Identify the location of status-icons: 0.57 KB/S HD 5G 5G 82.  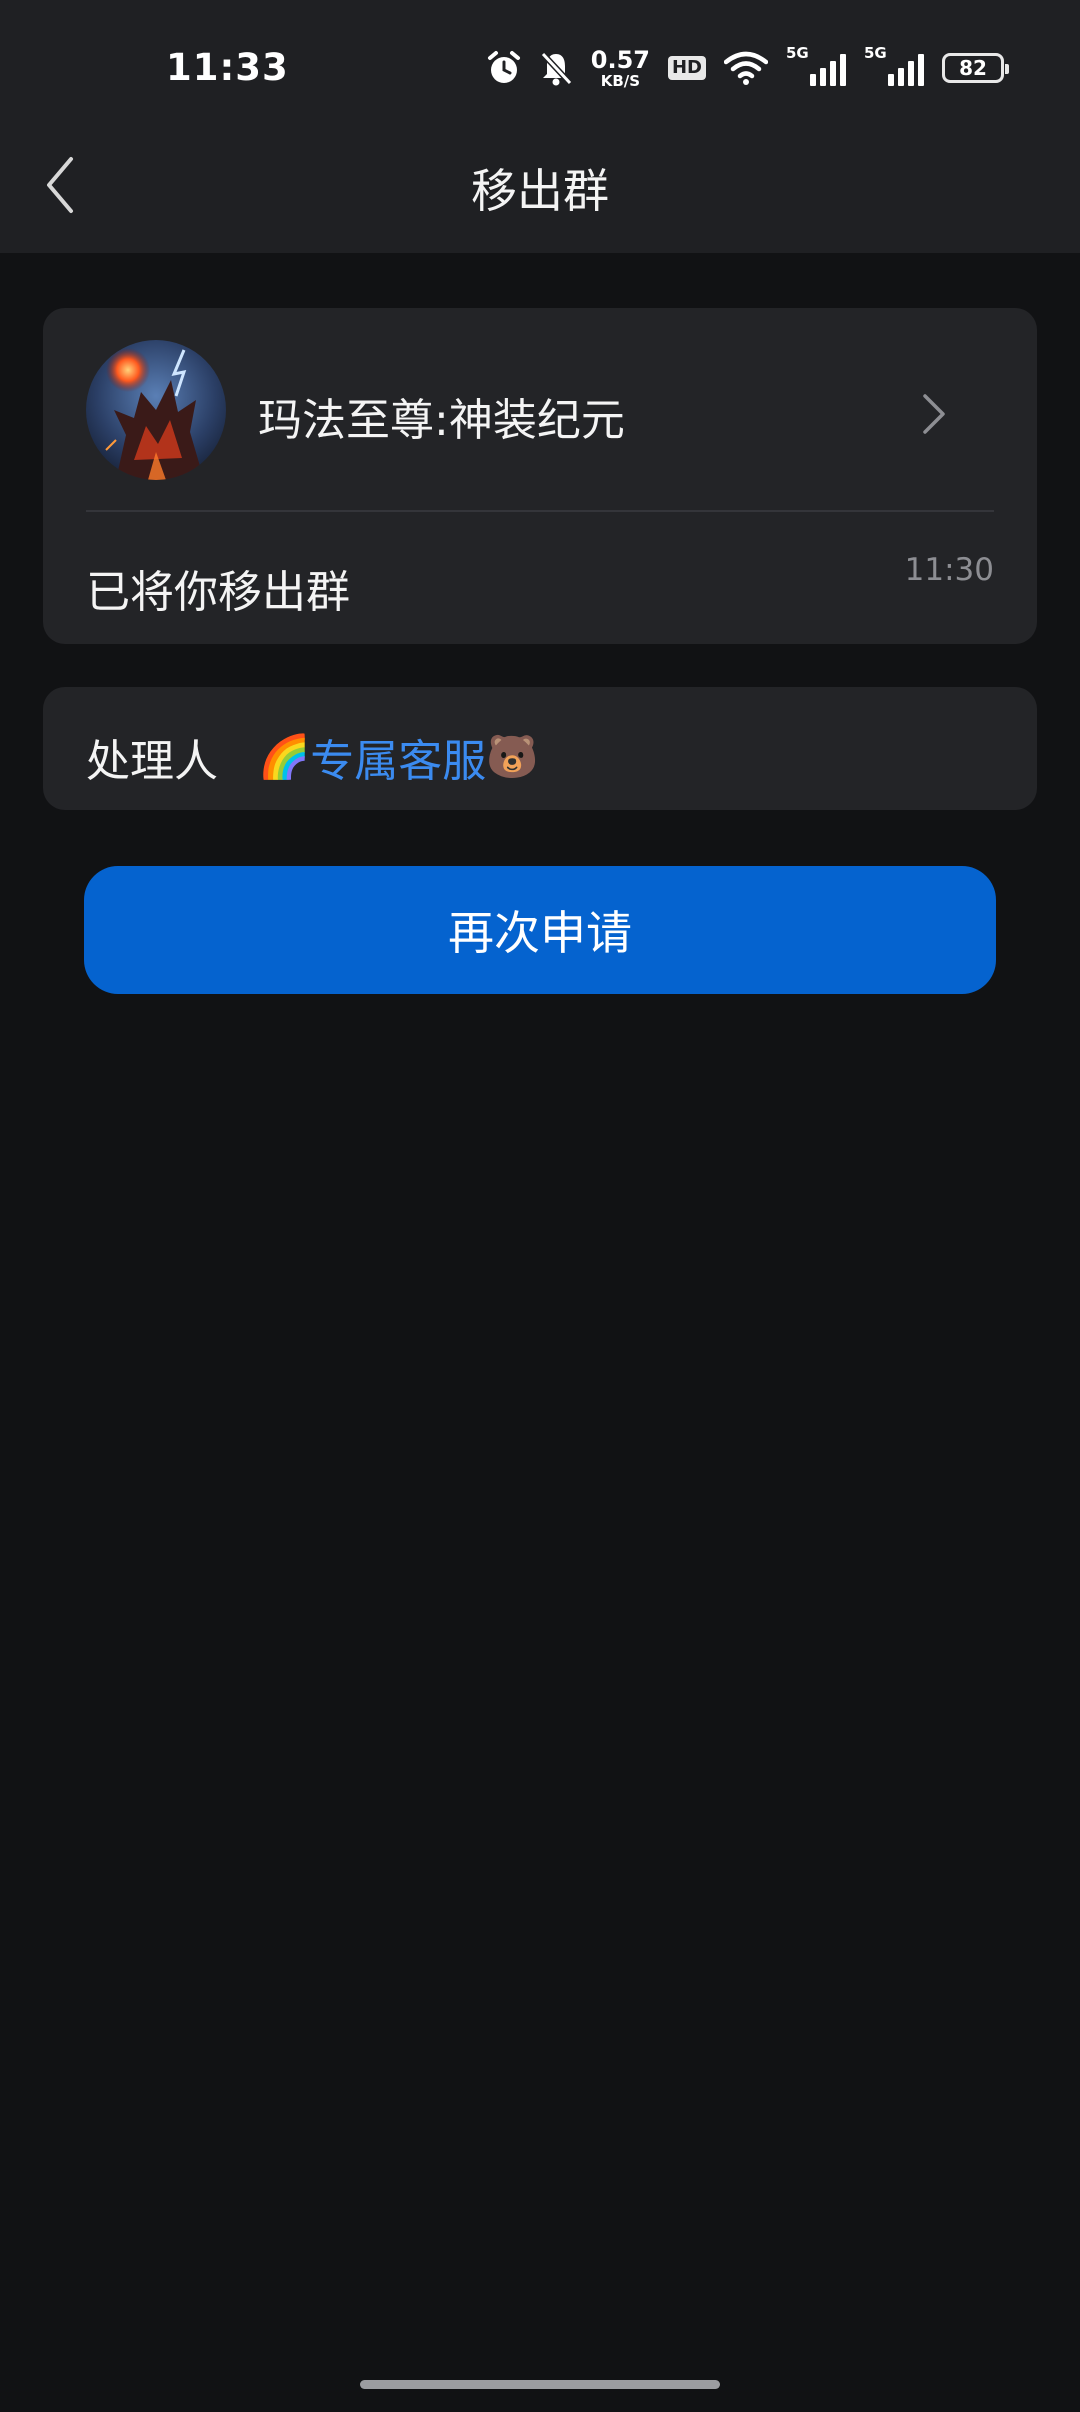
(748, 68).